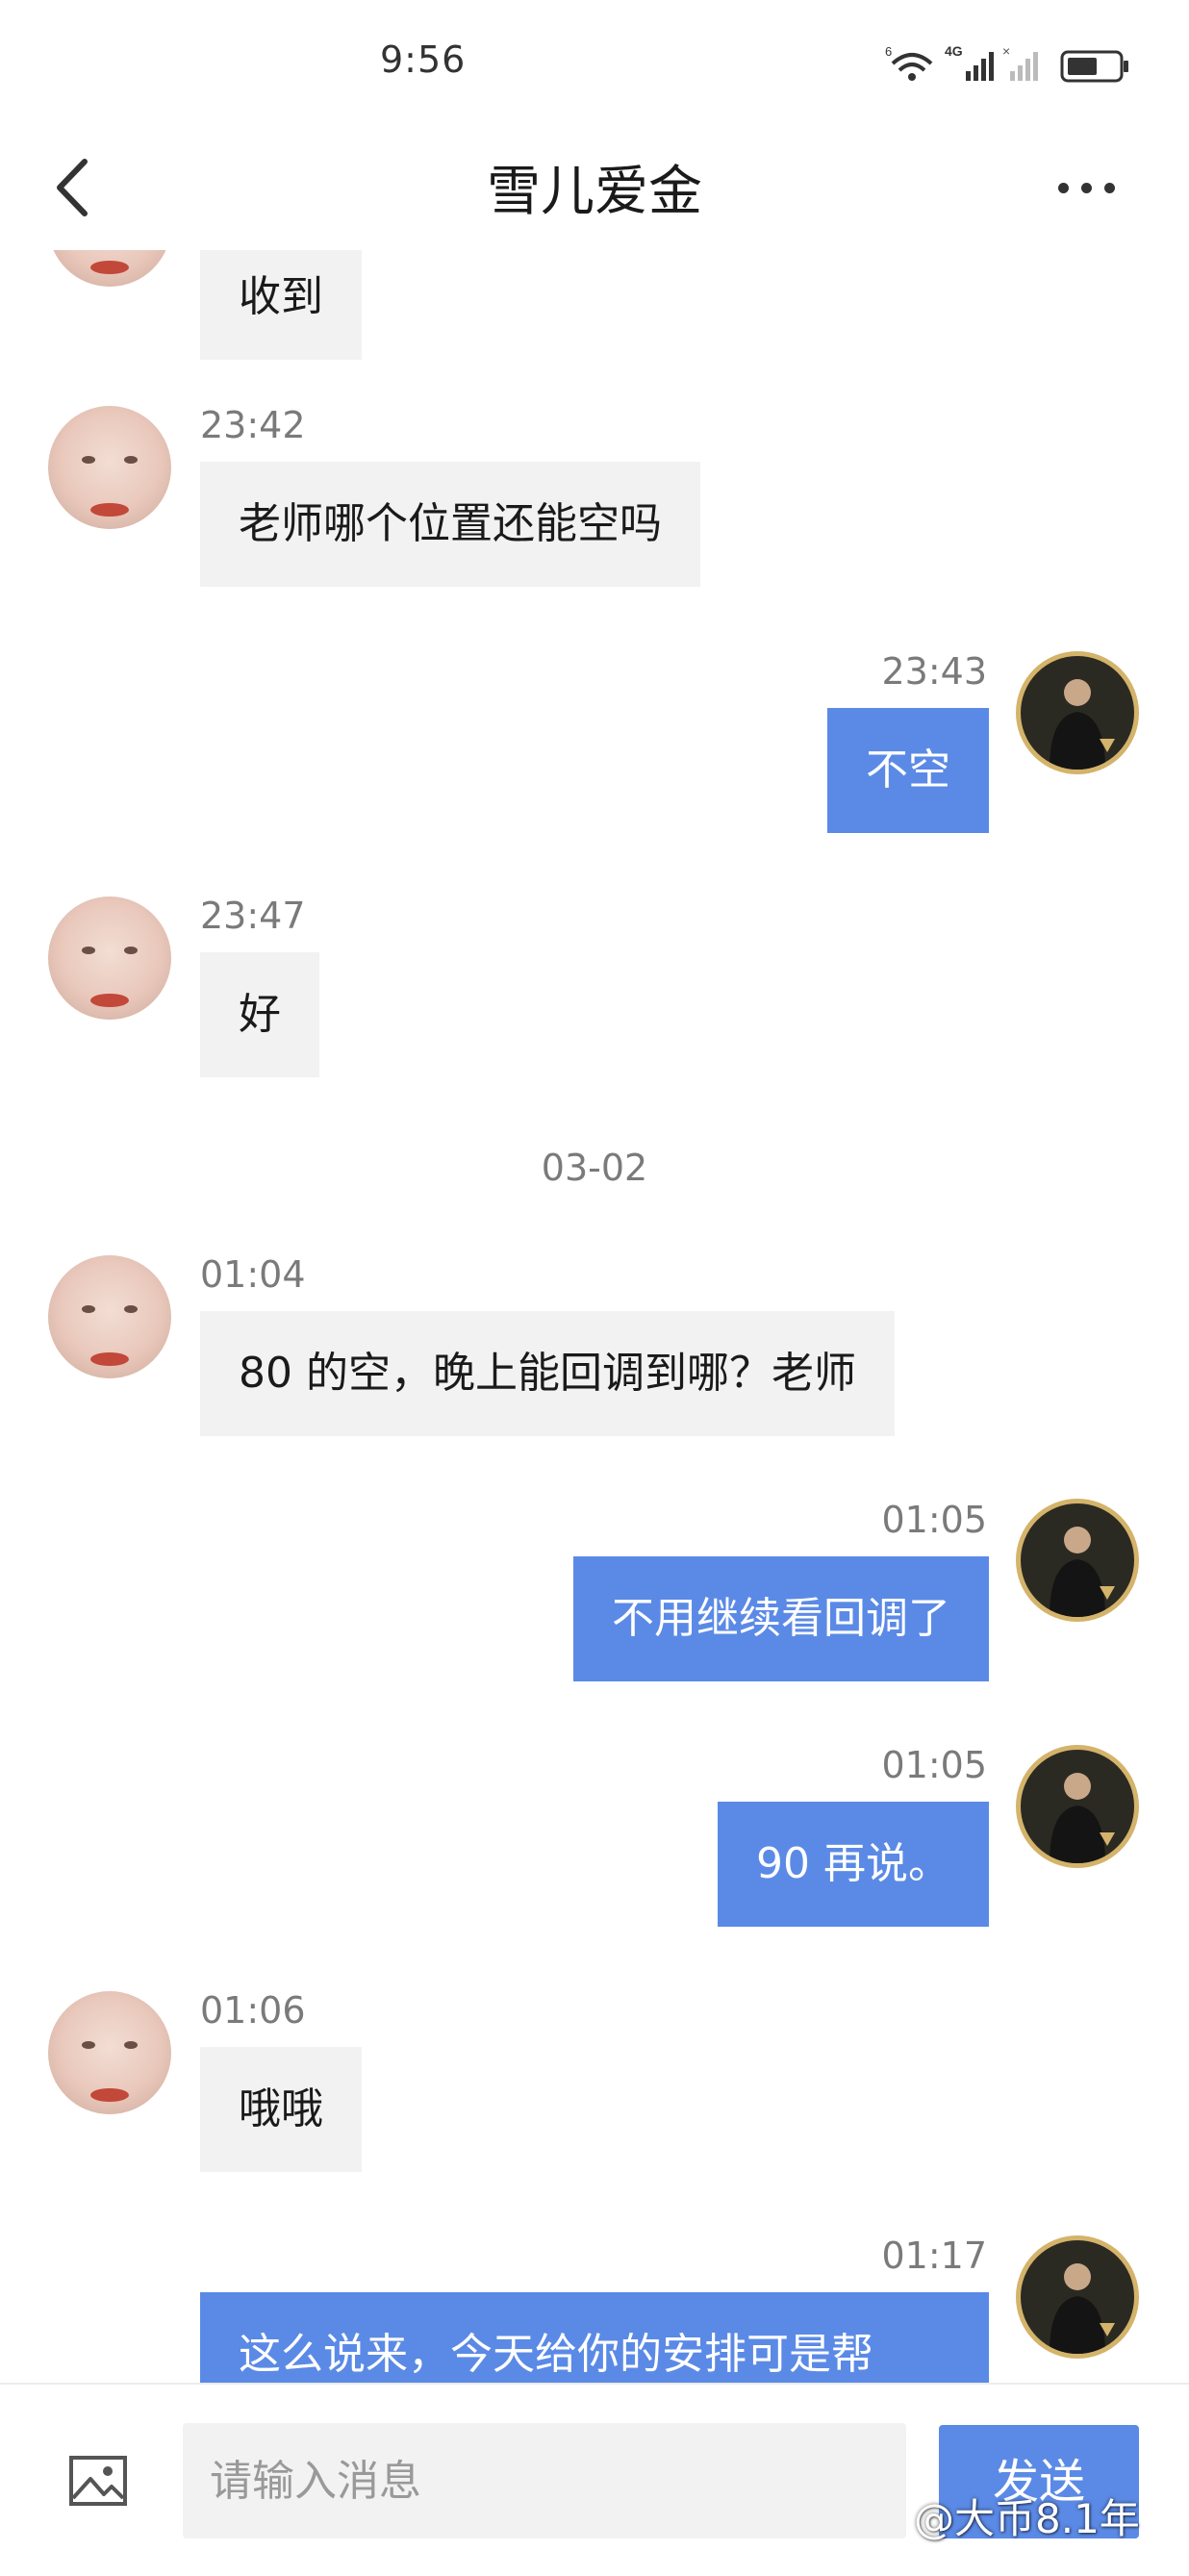  Describe the element at coordinates (954, 51) in the screenshot. I see `network-label: 4G` at that location.